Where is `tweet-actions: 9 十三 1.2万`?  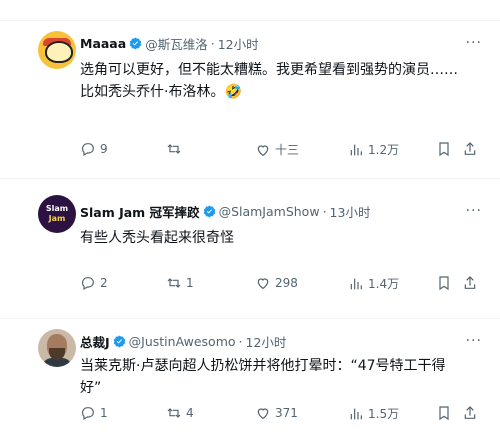
tweet-actions: 9 十三 1.2万 is located at coordinates (285, 151).